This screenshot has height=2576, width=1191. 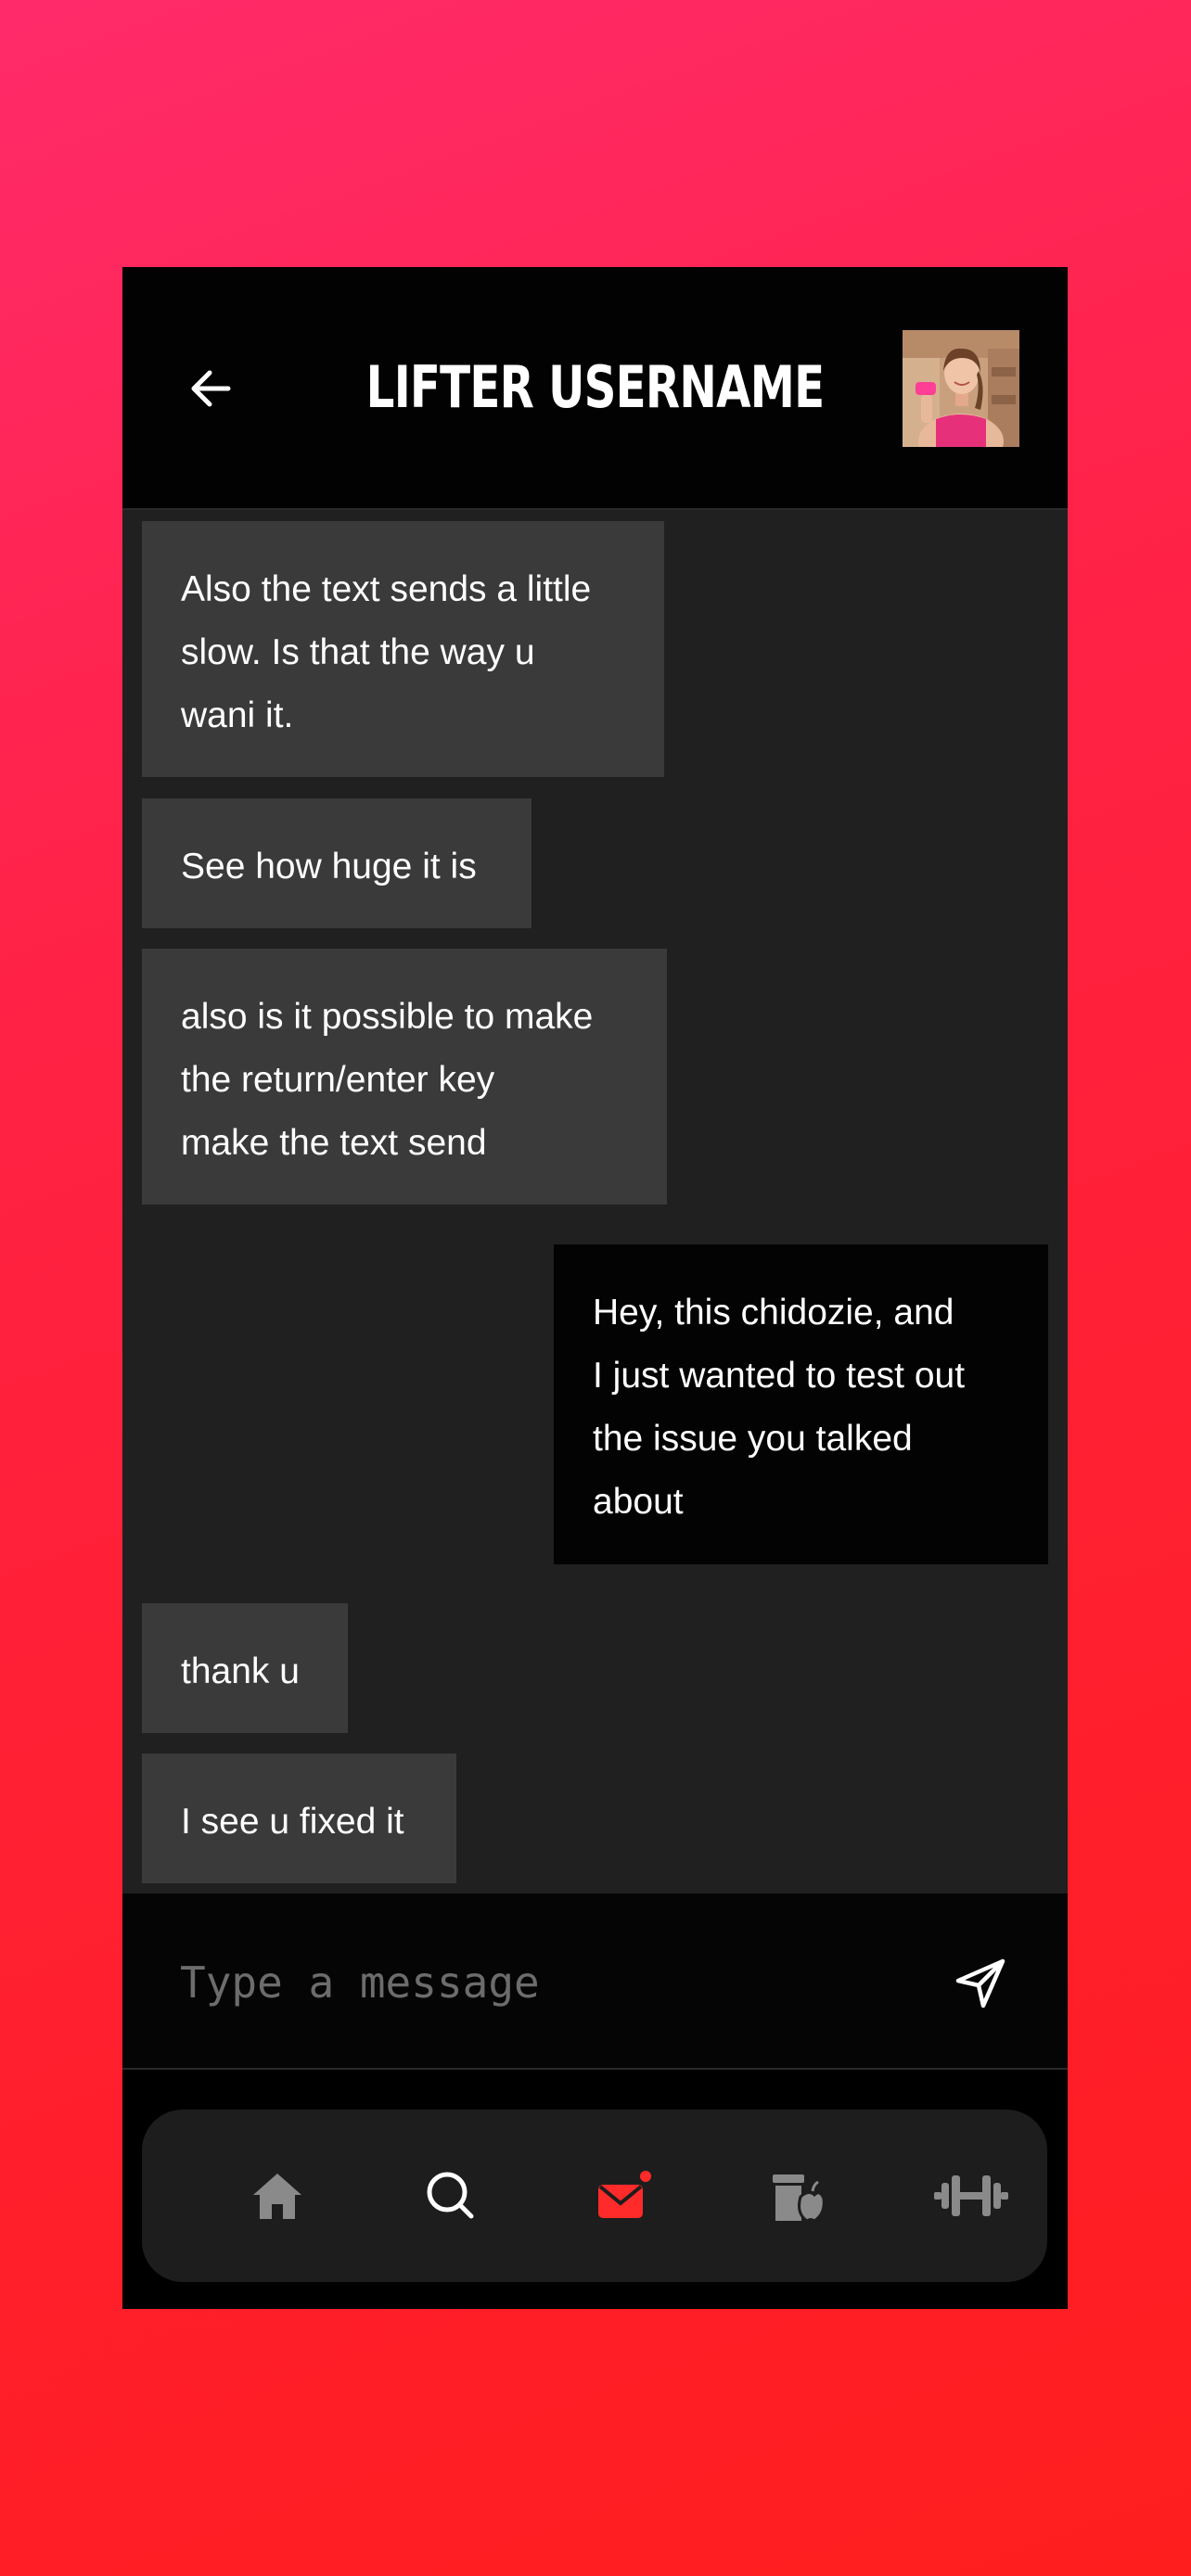 I want to click on message-bubble-incoming: See how huge it is, so click(x=336, y=863).